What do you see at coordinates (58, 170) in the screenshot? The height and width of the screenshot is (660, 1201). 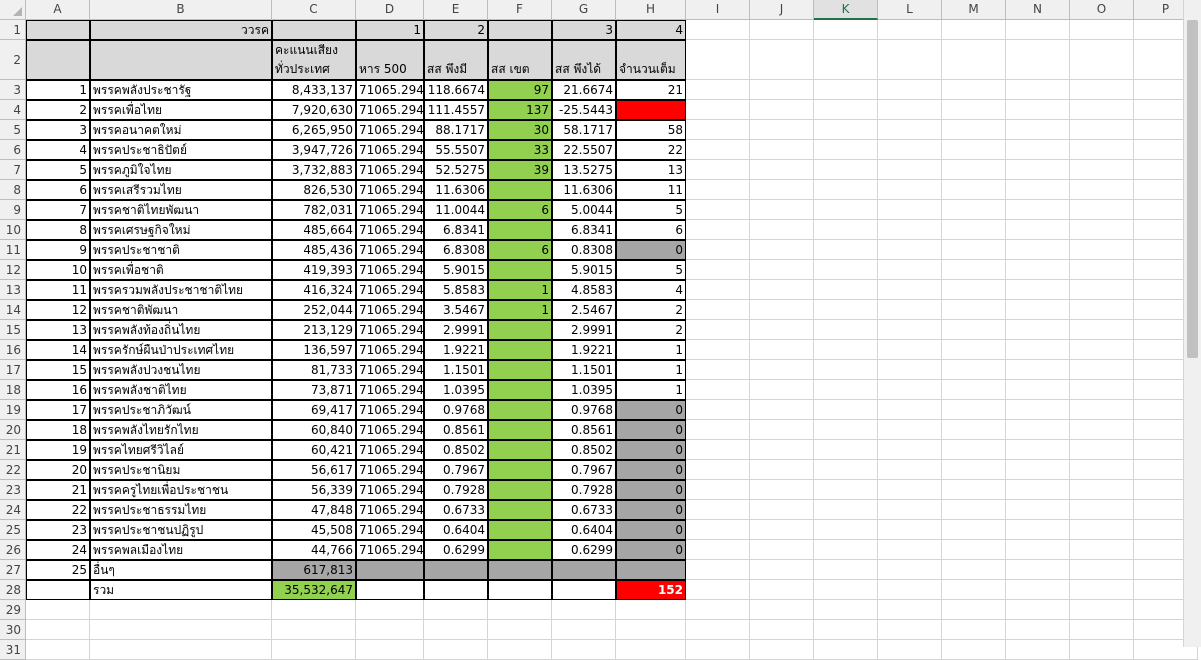 I see `row-number: 5` at bounding box center [58, 170].